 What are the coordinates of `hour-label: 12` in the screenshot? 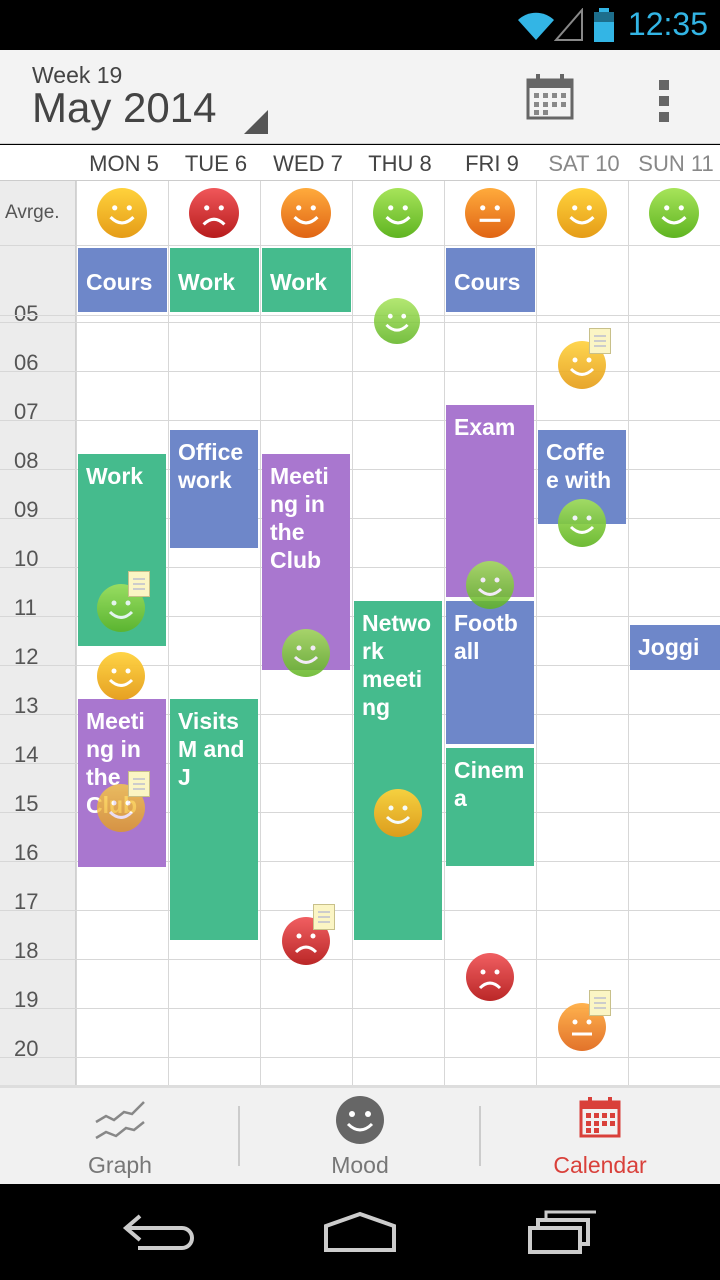 It's located at (26, 656).